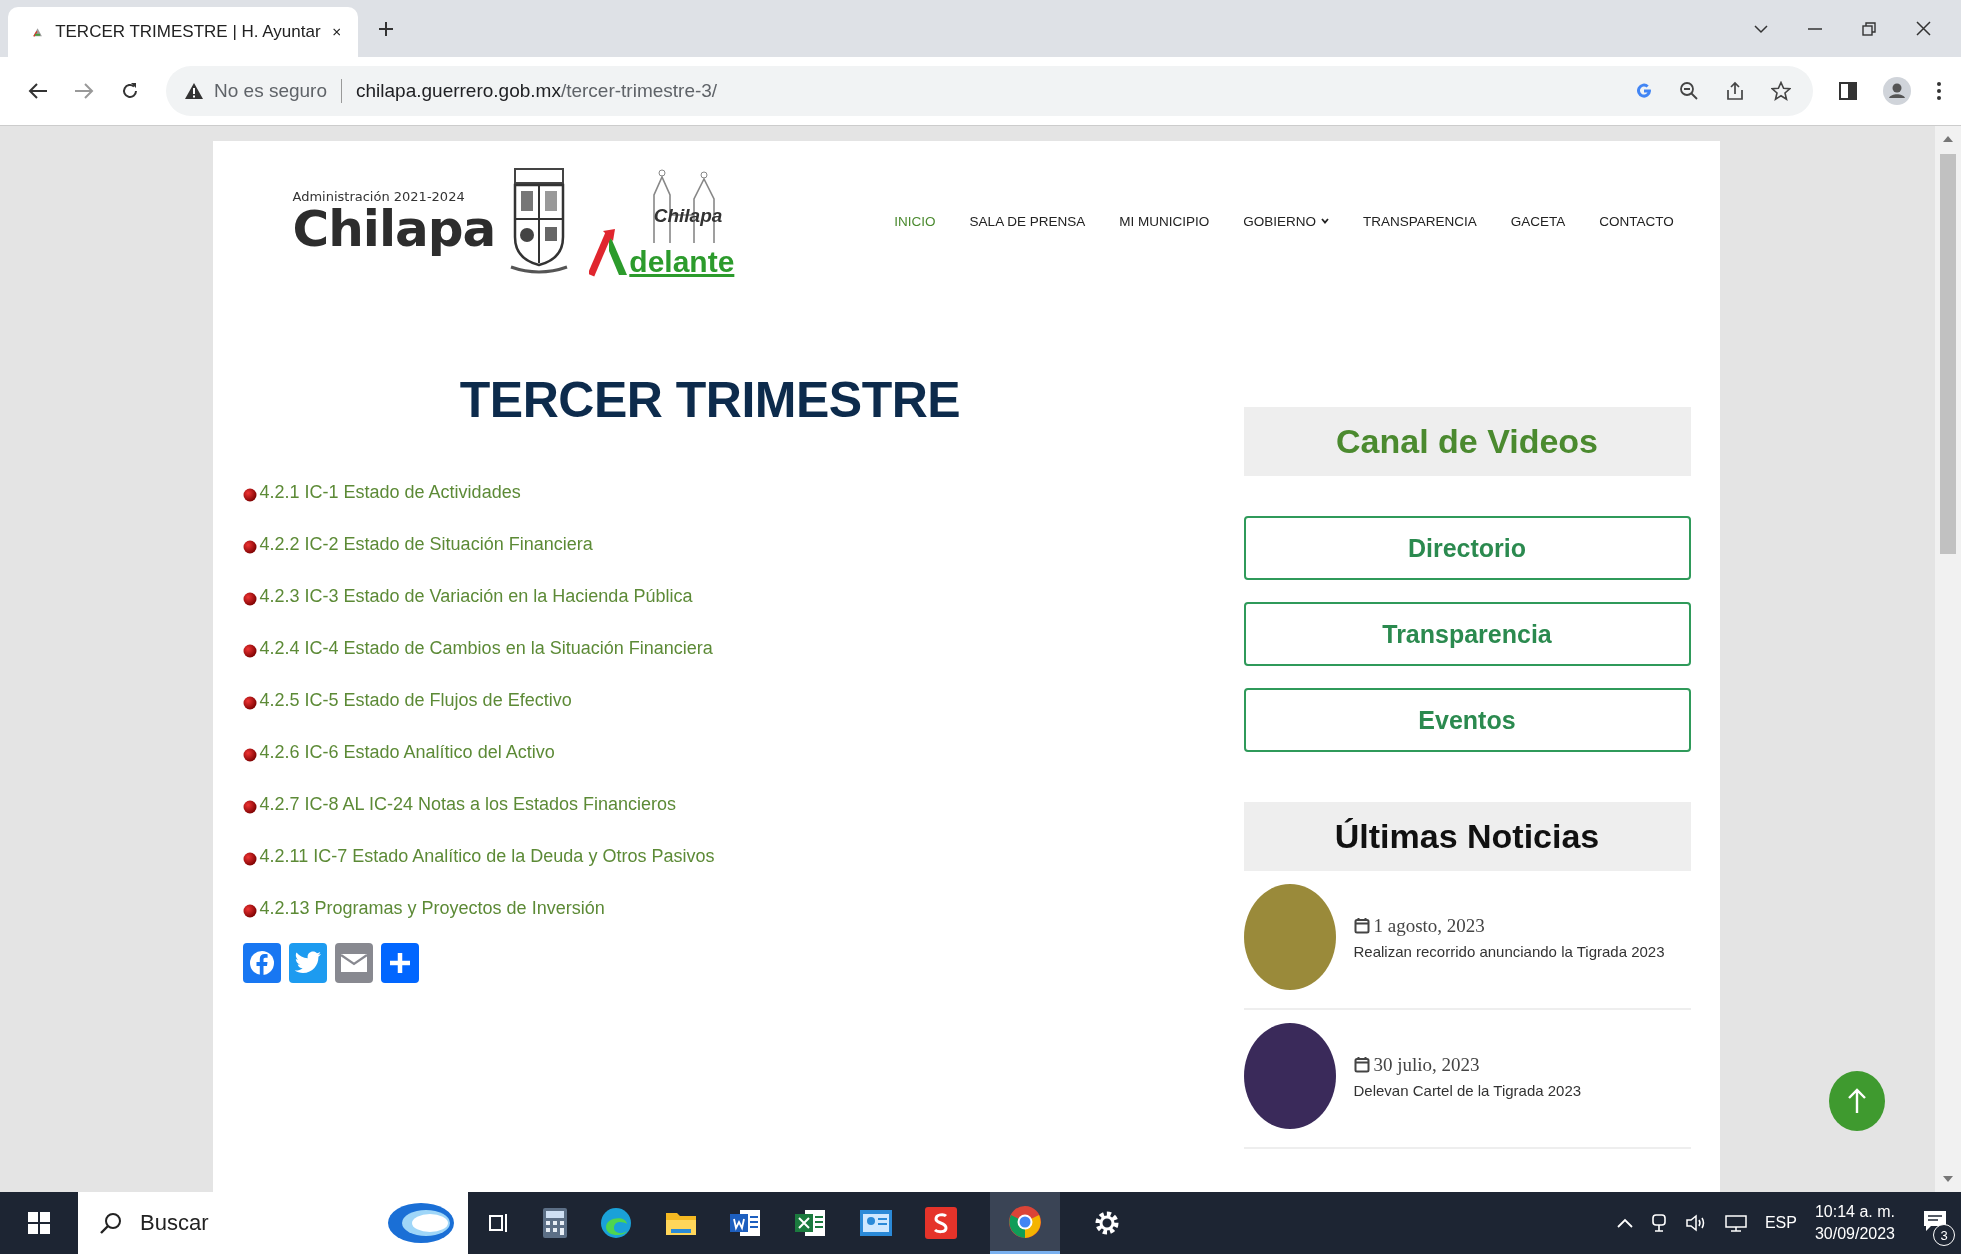  I want to click on document-link: 4.2.5 IC-5 Estado de Flujos de Efectivo, so click(415, 700).